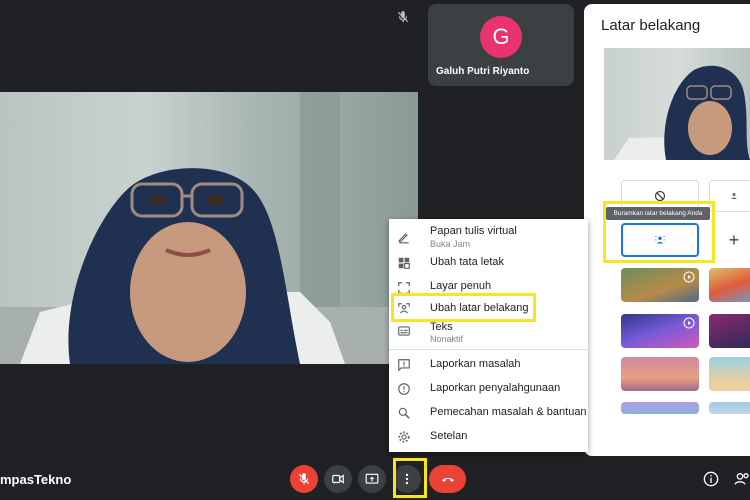  I want to click on end-call-button, so click(447, 479).